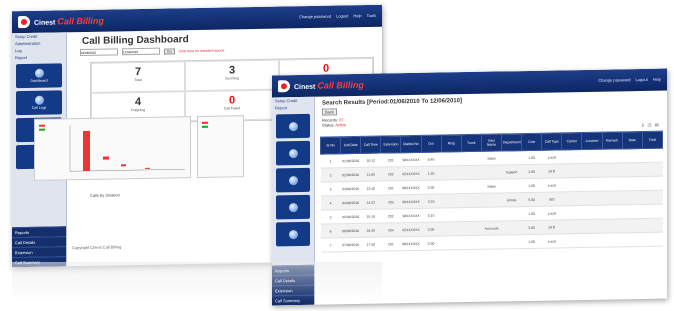  I want to click on column-header: Carrier, so click(571, 141).